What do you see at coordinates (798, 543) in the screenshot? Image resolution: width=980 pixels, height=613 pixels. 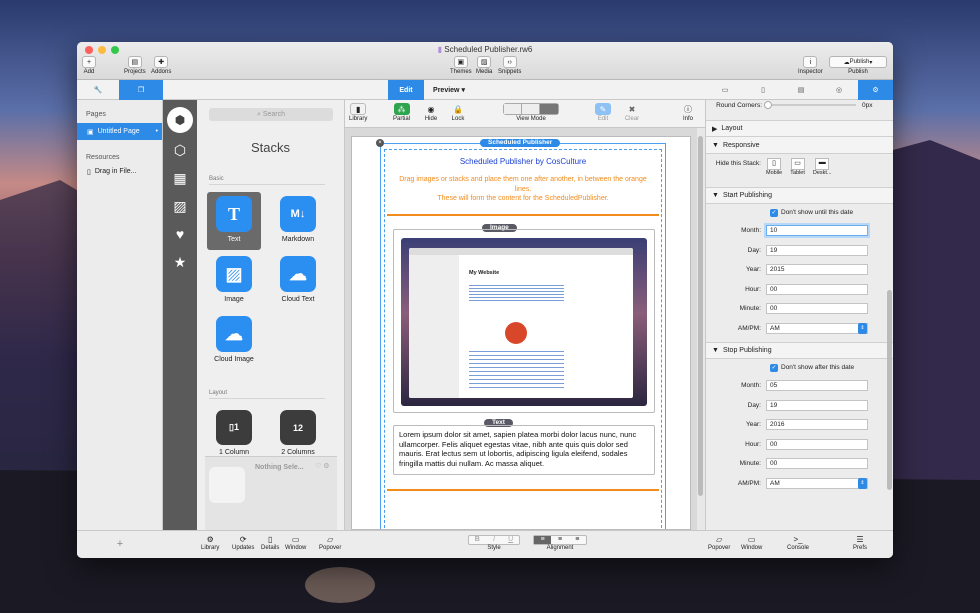 I see `console-button: >_ Console` at bounding box center [798, 543].